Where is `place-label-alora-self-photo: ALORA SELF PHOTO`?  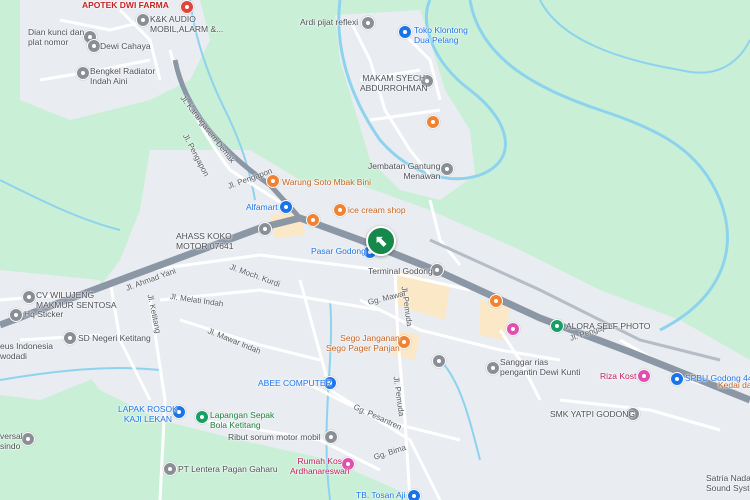 place-label-alora-self-photo: ALORA SELF PHOTO is located at coordinates (608, 326).